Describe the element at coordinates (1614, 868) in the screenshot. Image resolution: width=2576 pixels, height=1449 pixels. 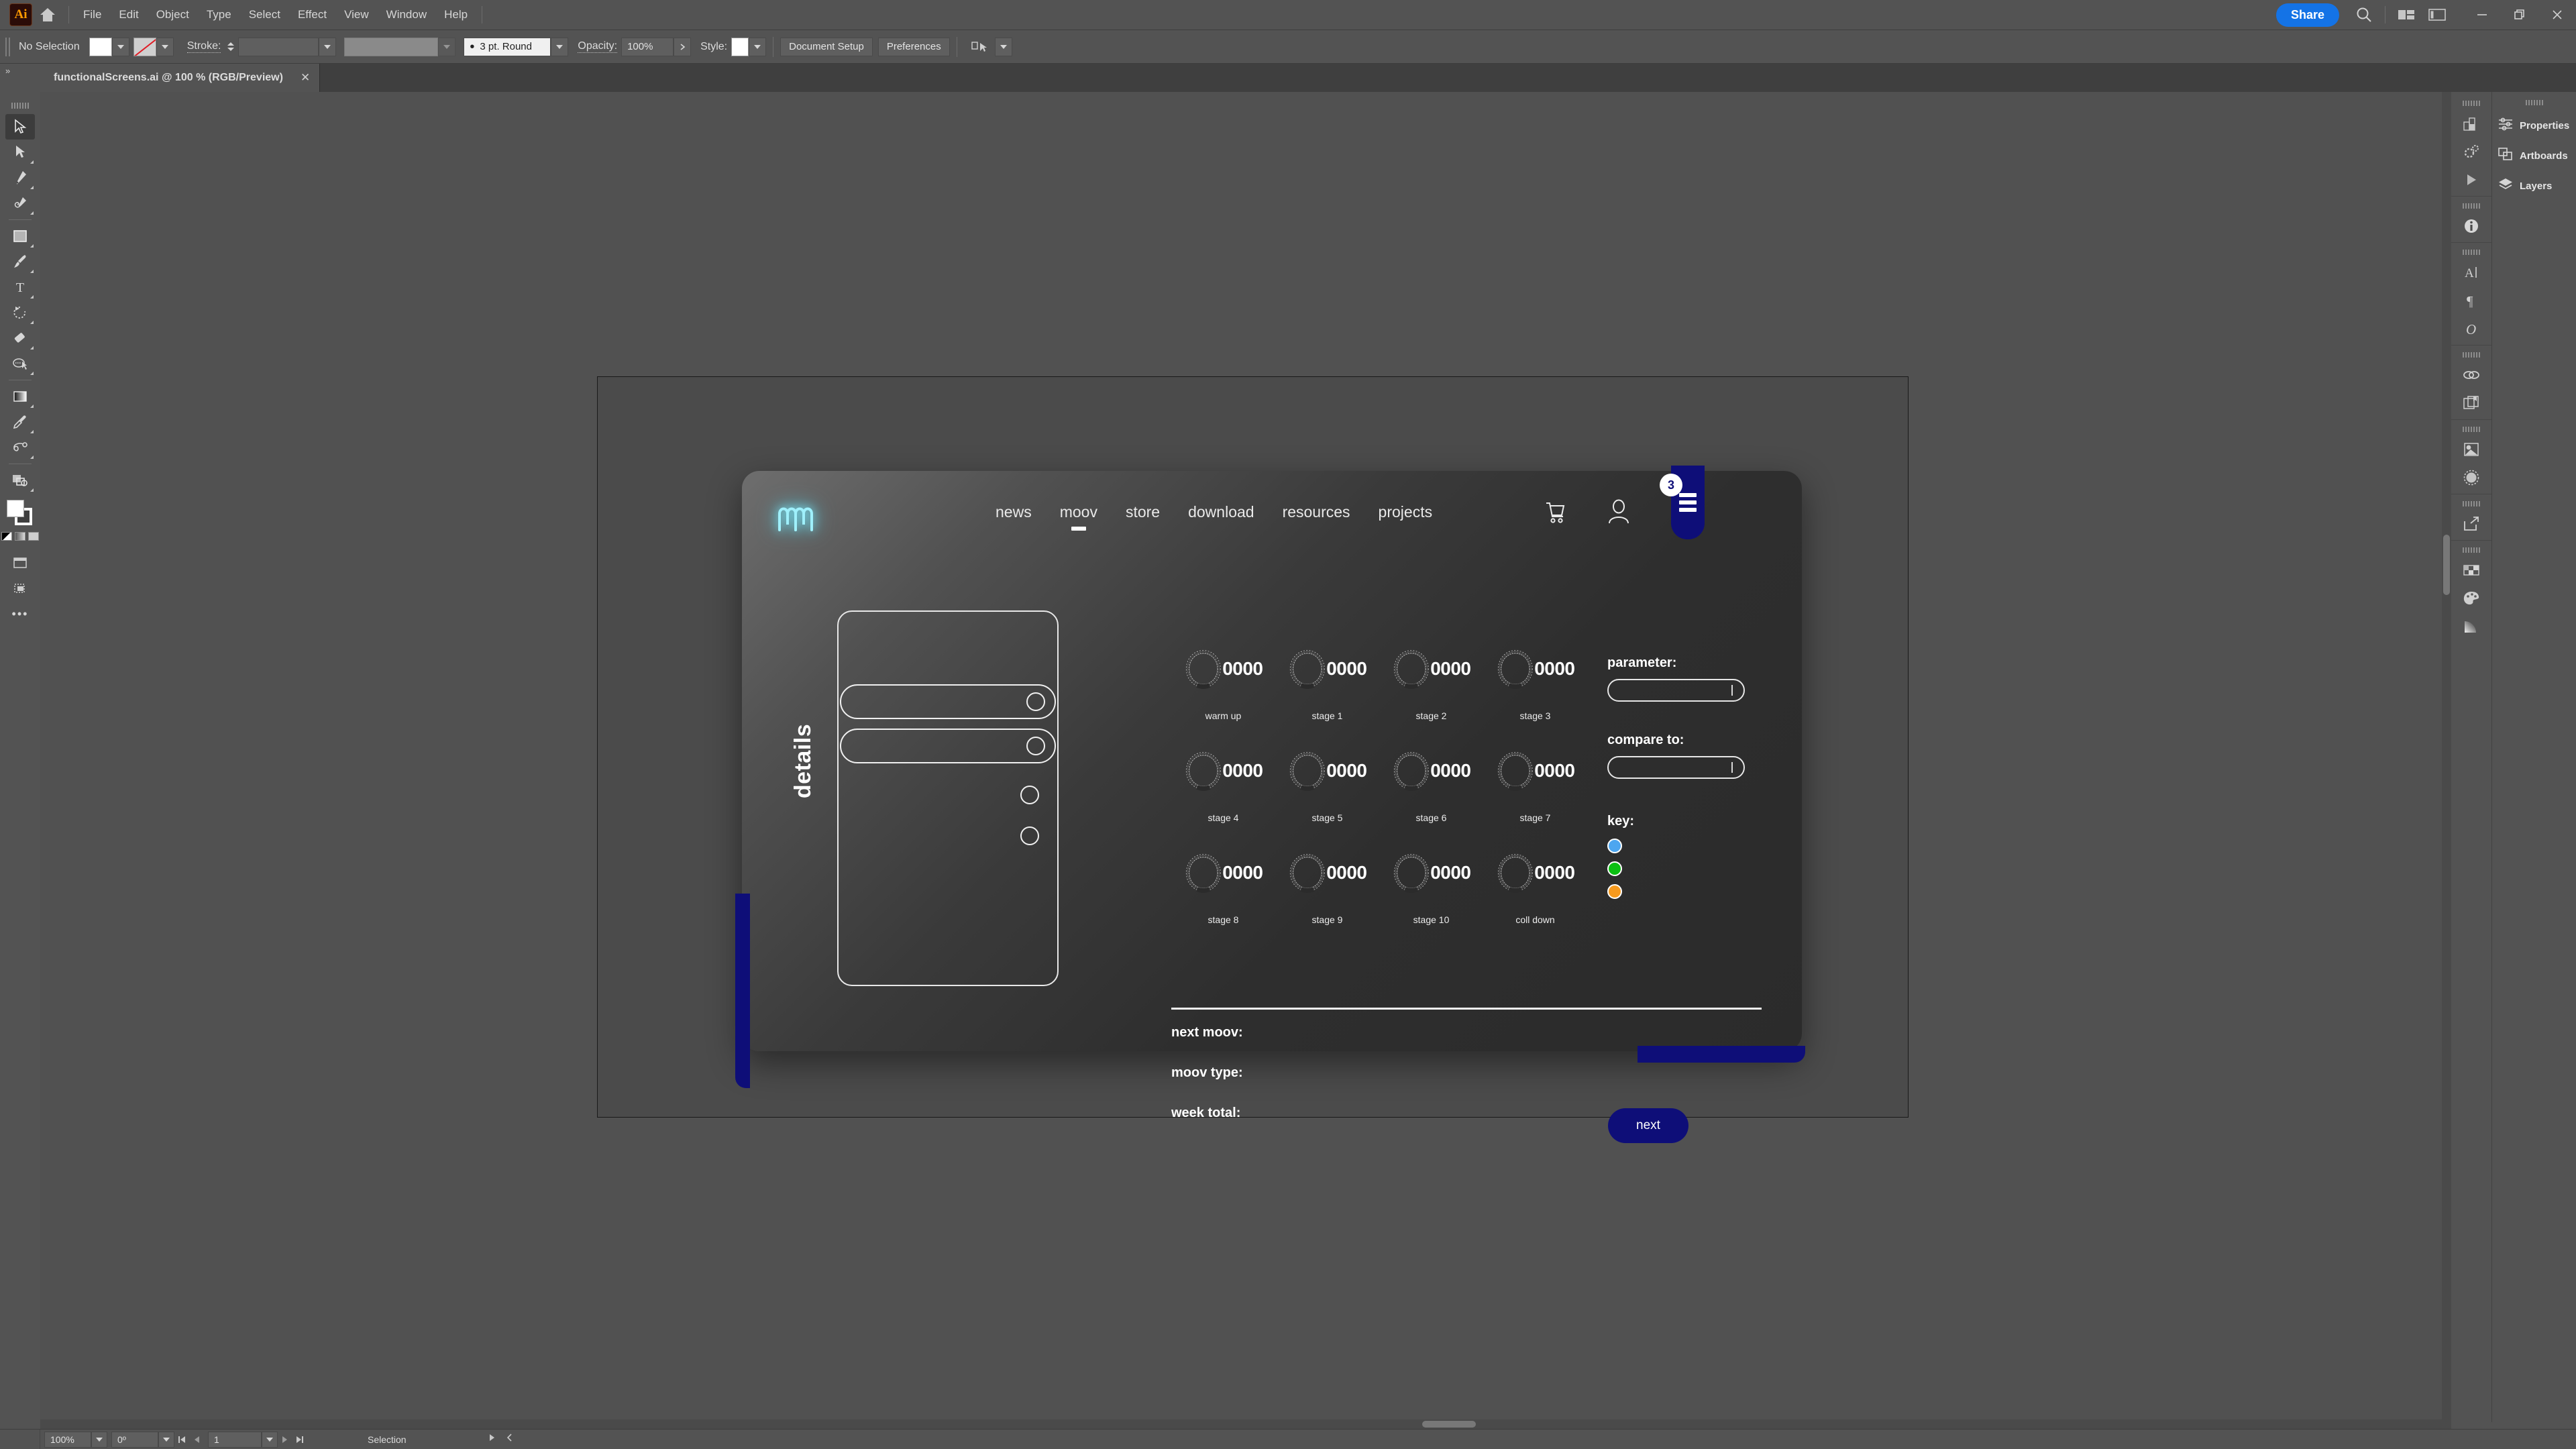
I see `key-dot-green` at that location.